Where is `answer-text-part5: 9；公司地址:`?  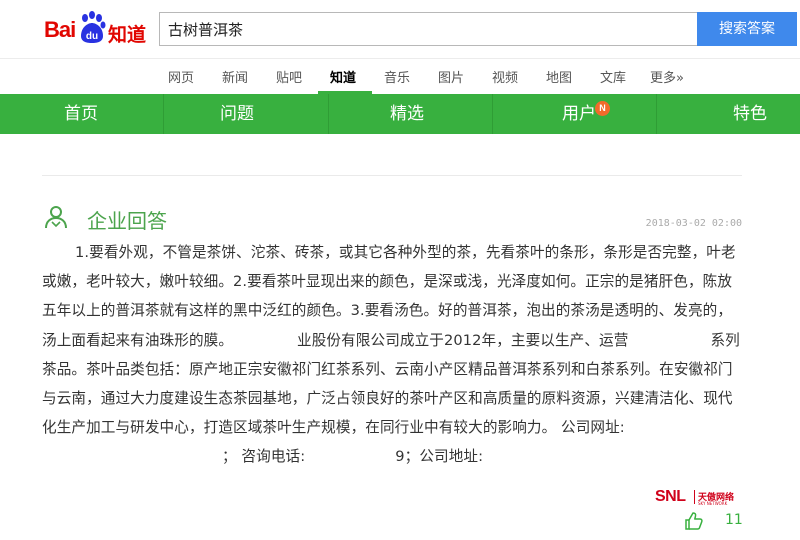 answer-text-part5: 9；公司地址: is located at coordinates (439, 457).